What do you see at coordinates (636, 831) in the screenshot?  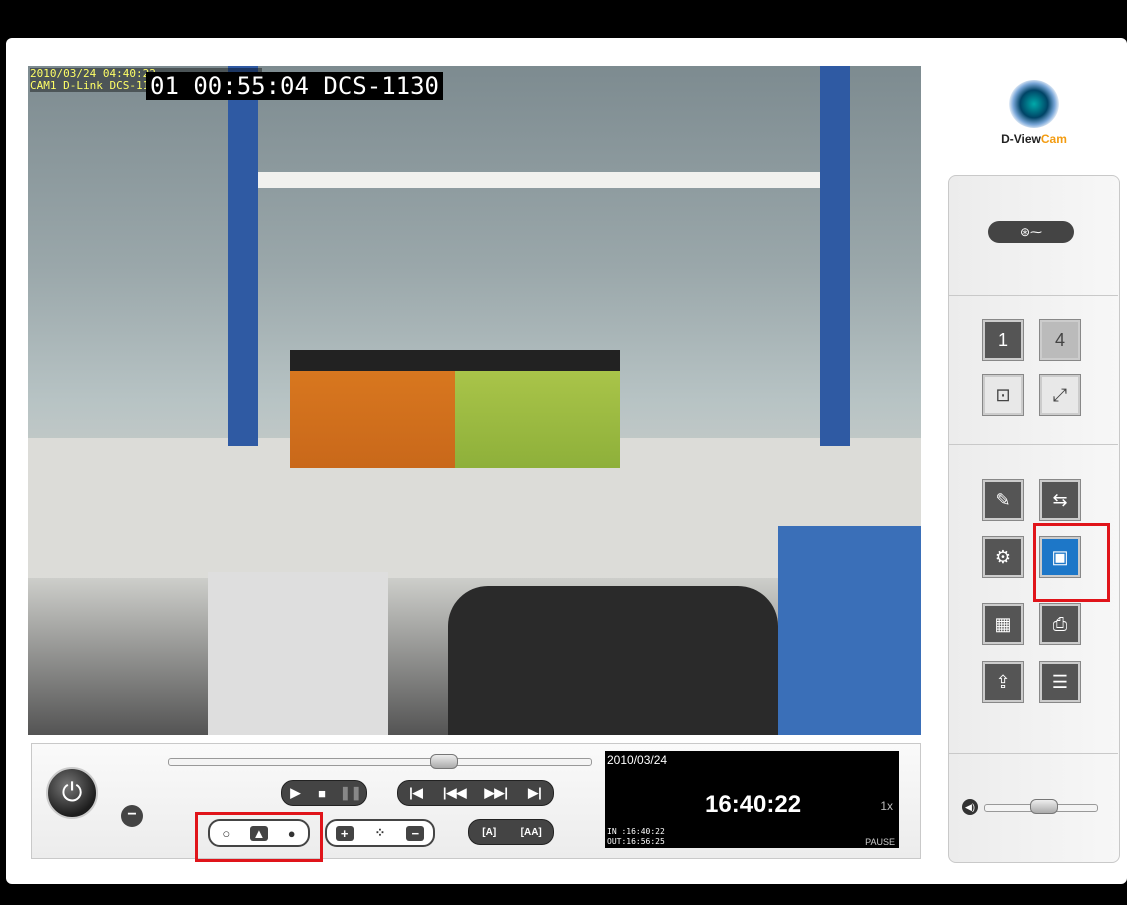 I see `playback-in-time: IN :16:40:22` at bounding box center [636, 831].